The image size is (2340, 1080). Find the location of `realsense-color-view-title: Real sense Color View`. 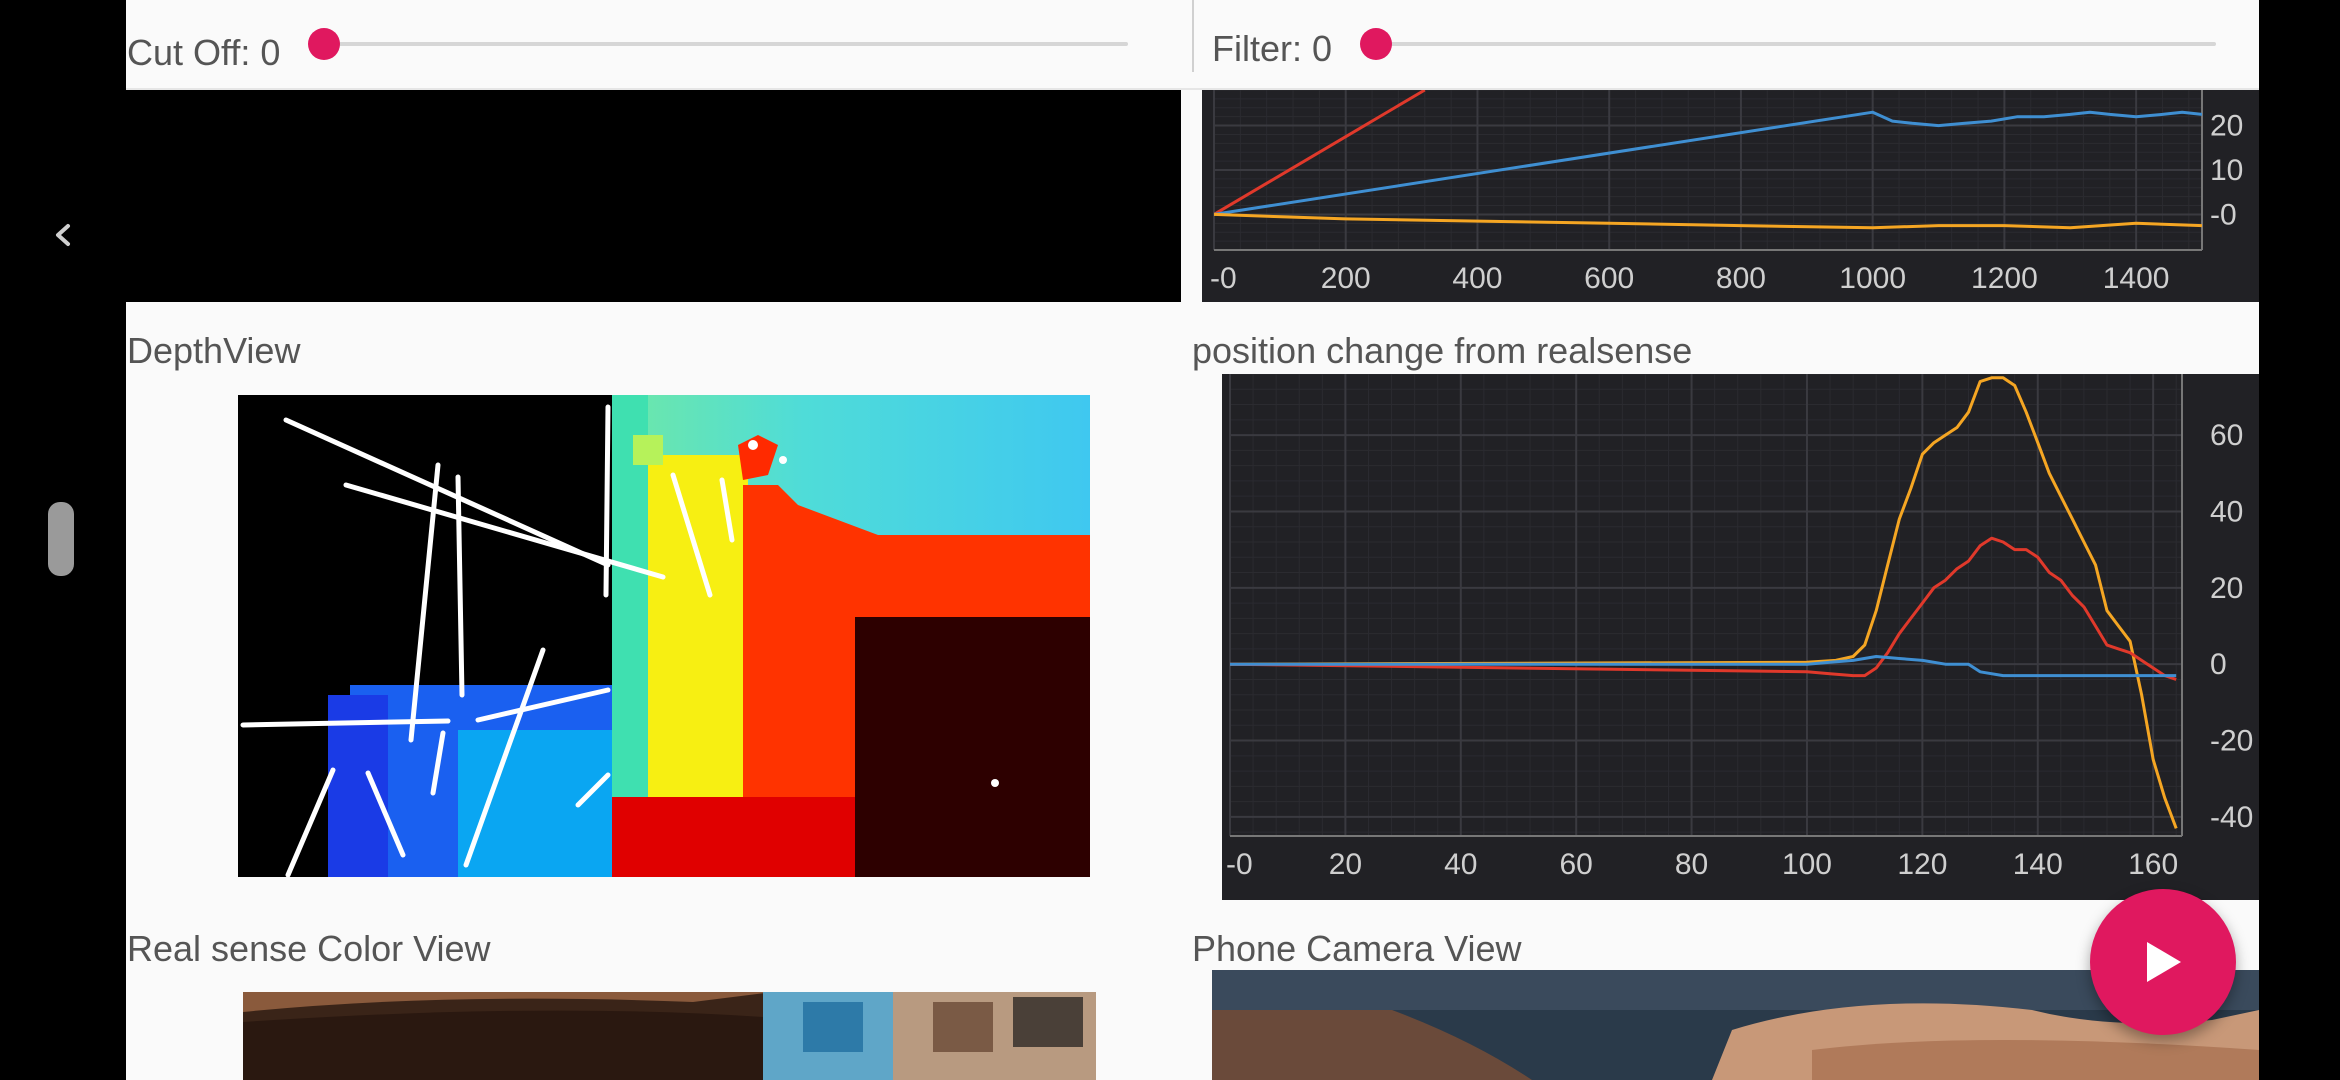

realsense-color-view-title: Real sense Color View is located at coordinates (309, 948).